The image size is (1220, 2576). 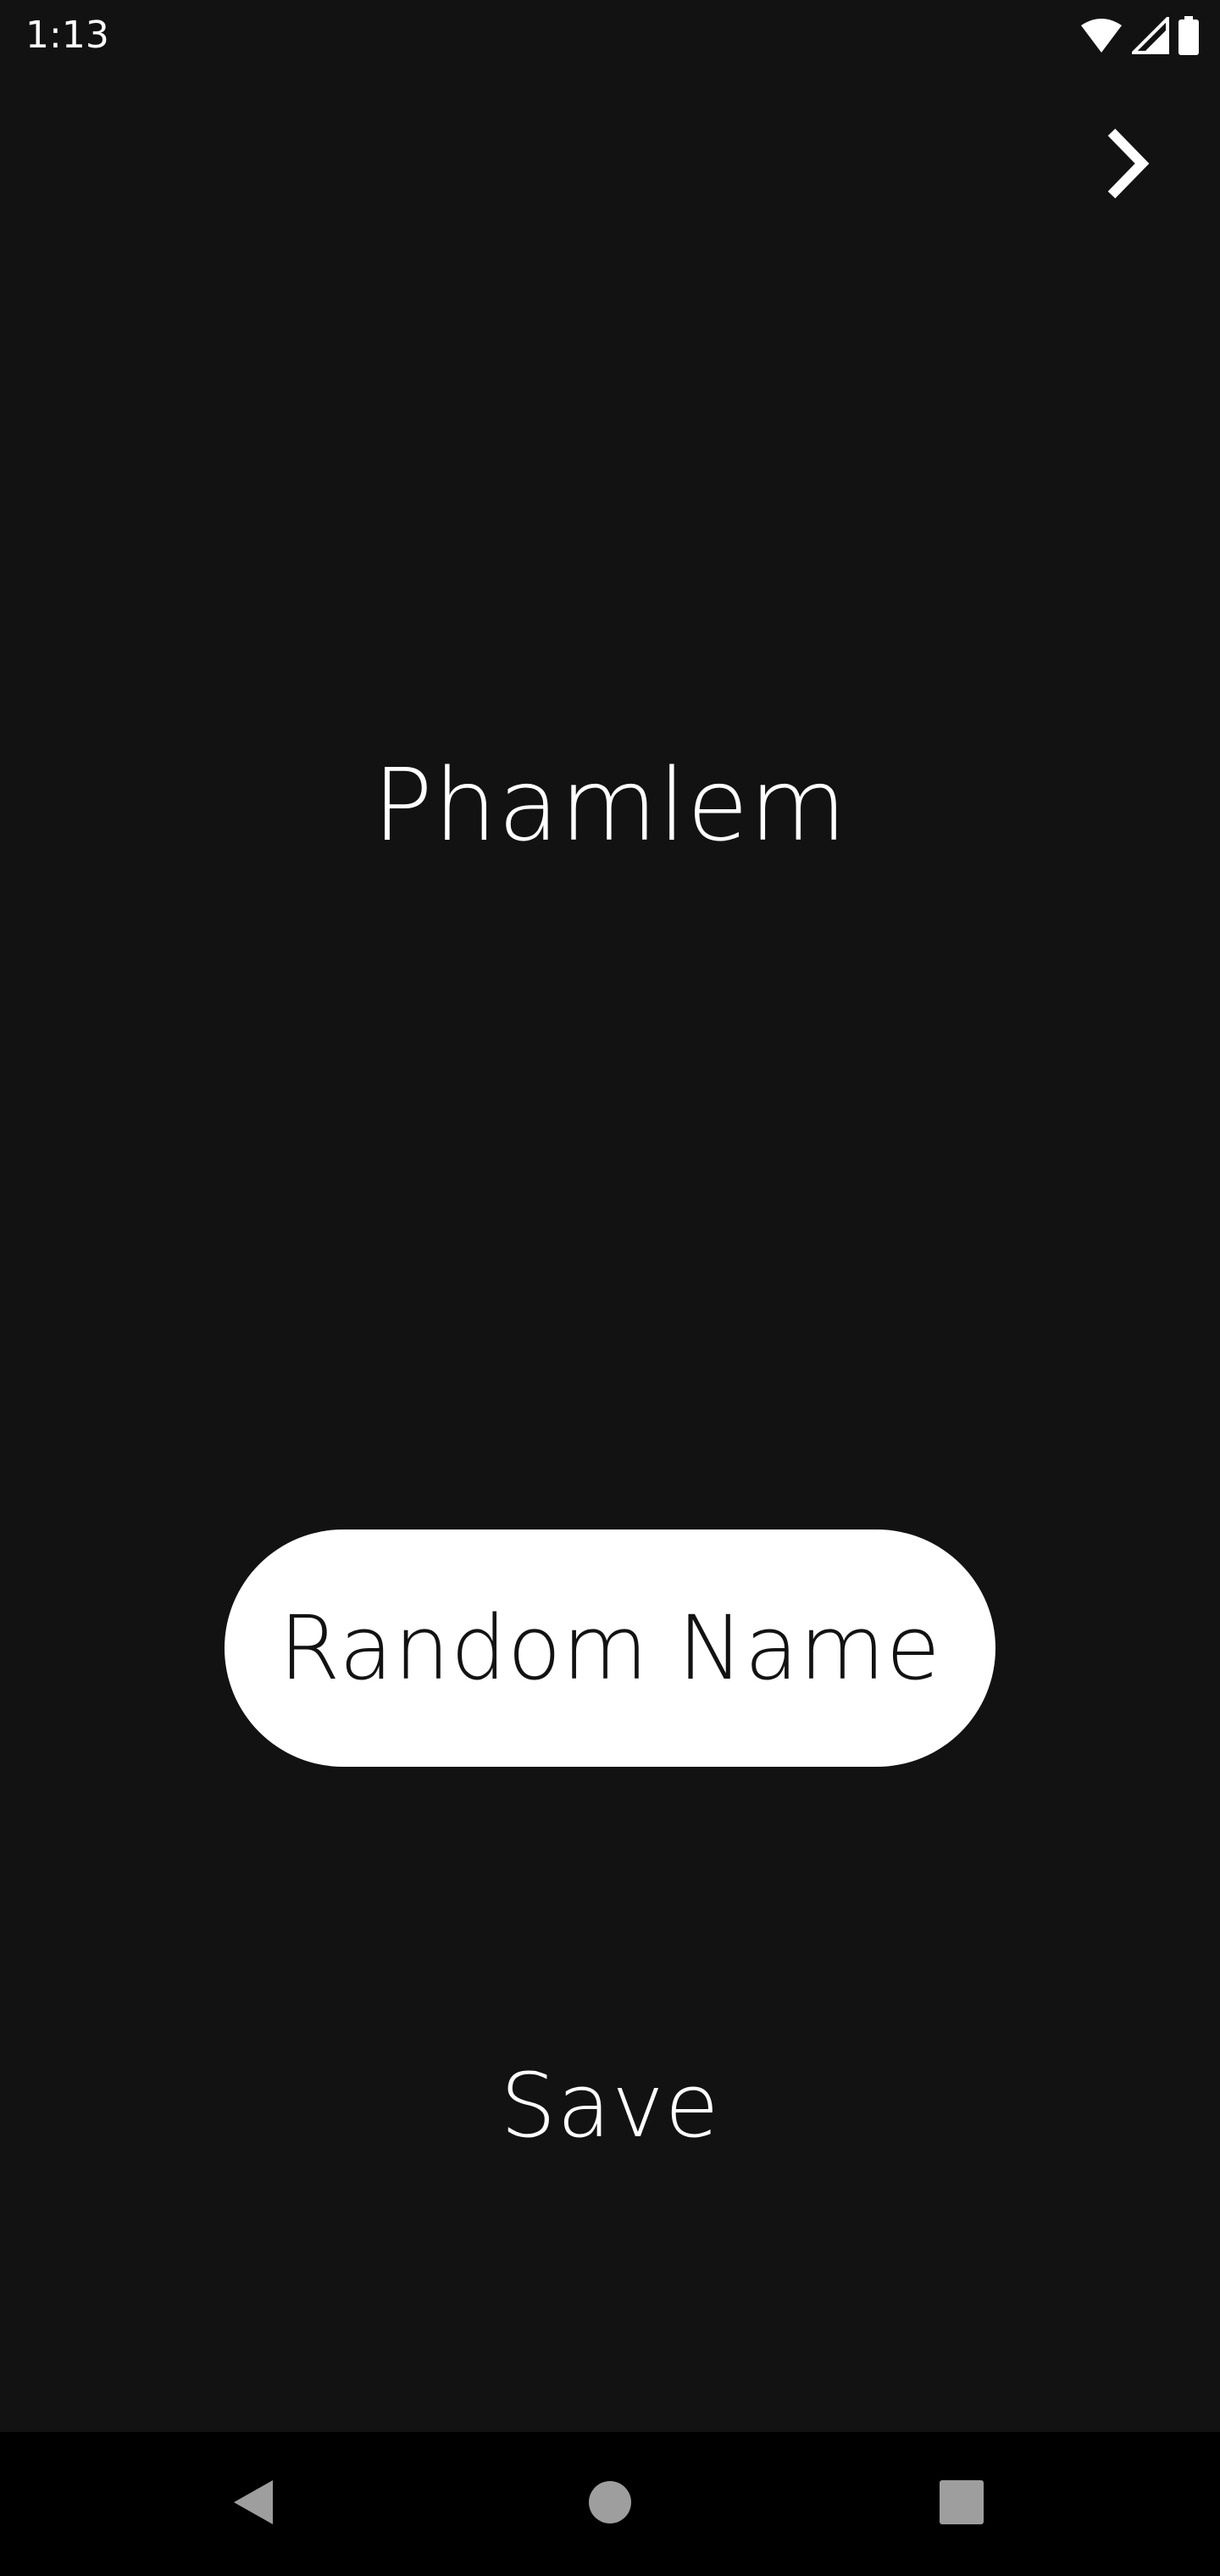 What do you see at coordinates (67, 35) in the screenshot?
I see `status-time: 1:13` at bounding box center [67, 35].